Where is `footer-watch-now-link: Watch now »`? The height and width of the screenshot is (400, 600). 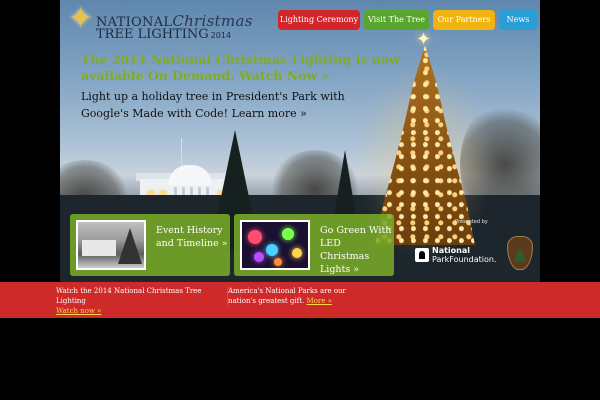
footer-watch-now-link: Watch now » is located at coordinates (78, 311).